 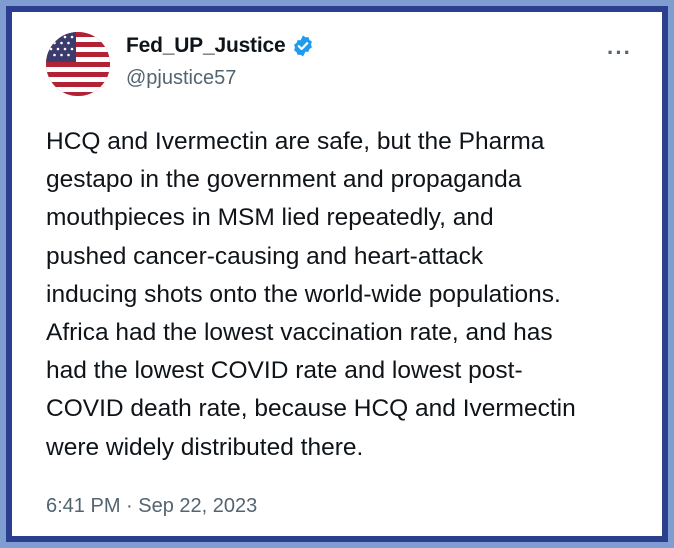 I want to click on tweet-timestamp: 6:41 PM · Sep 22, 2023, so click(x=151, y=506).